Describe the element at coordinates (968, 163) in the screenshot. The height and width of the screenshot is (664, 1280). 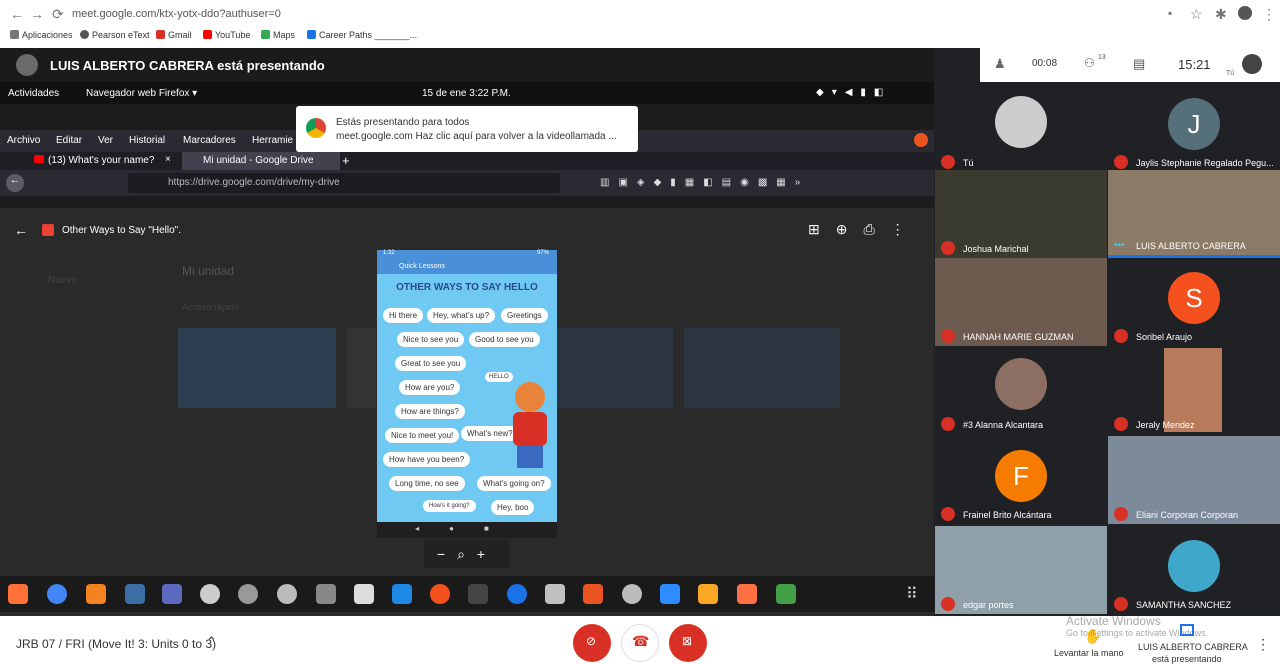
I see `participant-name: Tú` at that location.